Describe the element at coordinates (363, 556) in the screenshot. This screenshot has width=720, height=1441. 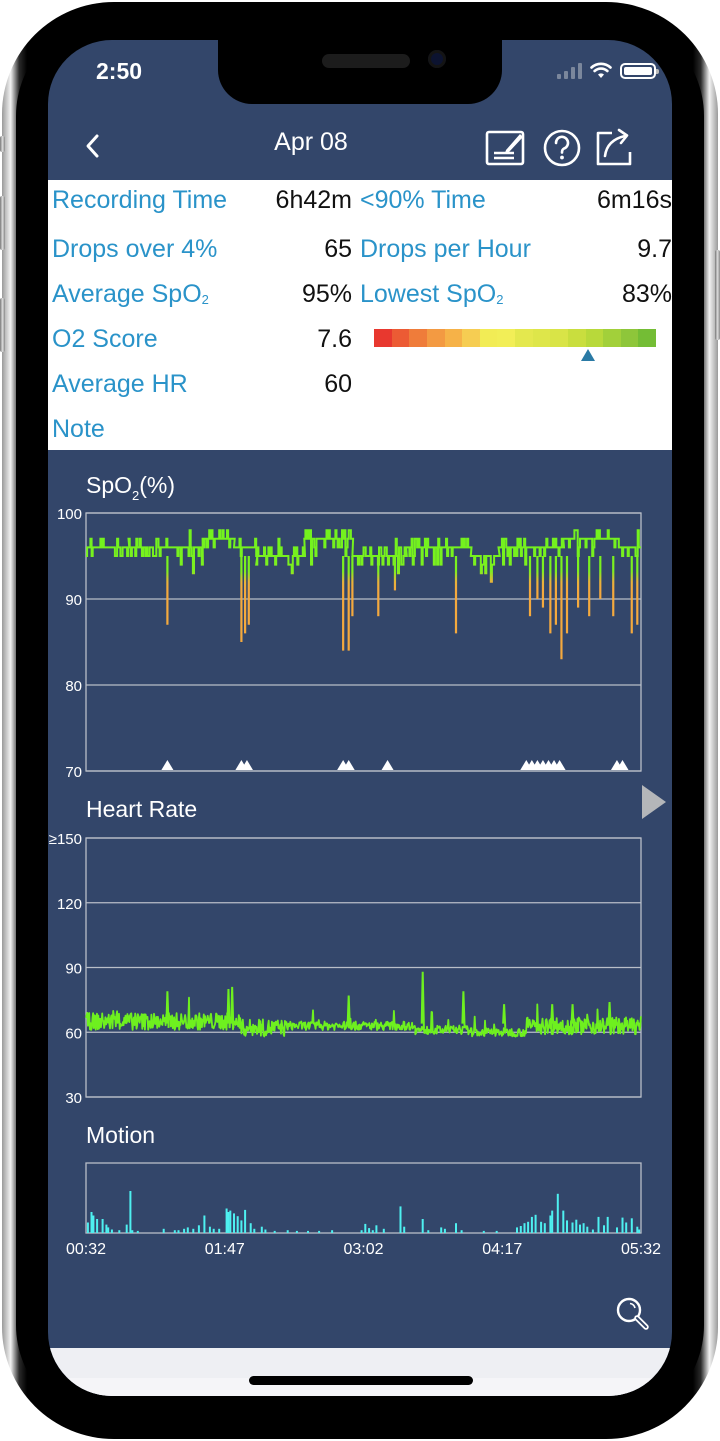
I see `spo2-series-line` at that location.